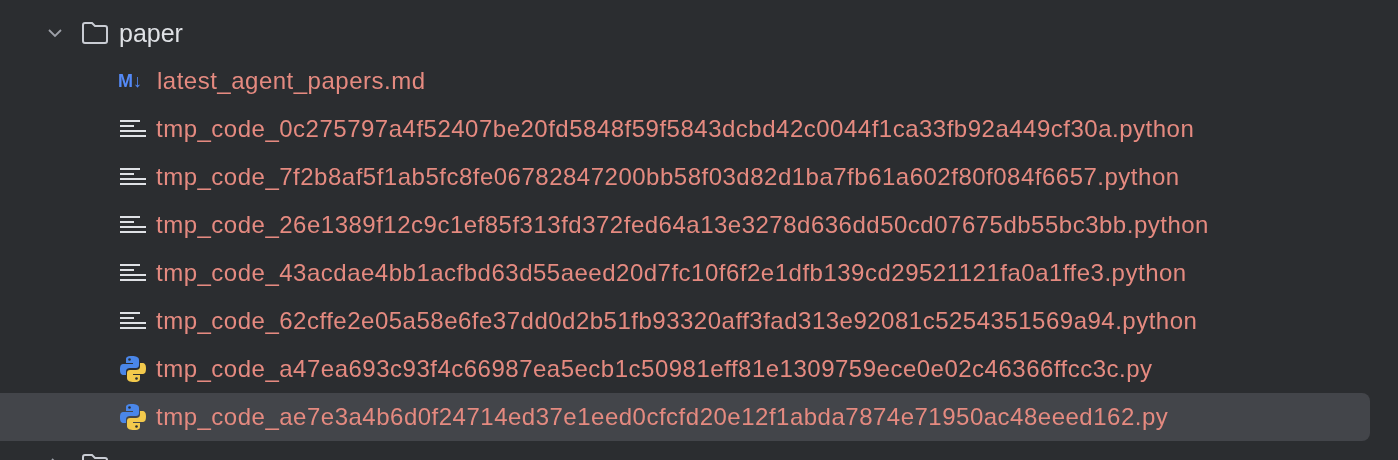 The height and width of the screenshot is (460, 1398). What do you see at coordinates (685, 321) in the screenshot?
I see `file-item: tmp_code_62cffe2e05a58e6fe37dd0d2b51fb93320aff3fad313e92081c5254351569a94.python` at bounding box center [685, 321].